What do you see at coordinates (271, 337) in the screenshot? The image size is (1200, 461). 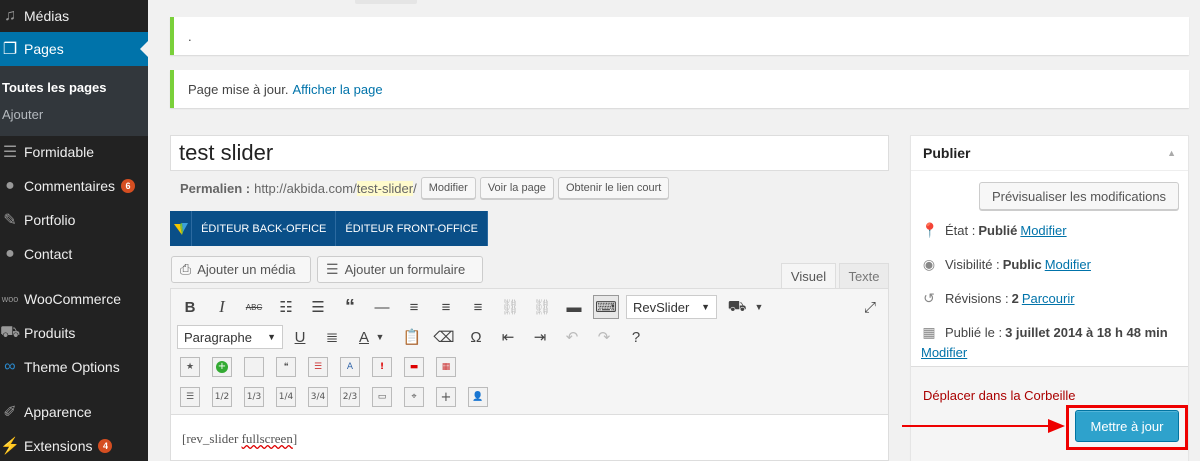 I see `chevron-down-icon: ▼` at bounding box center [271, 337].